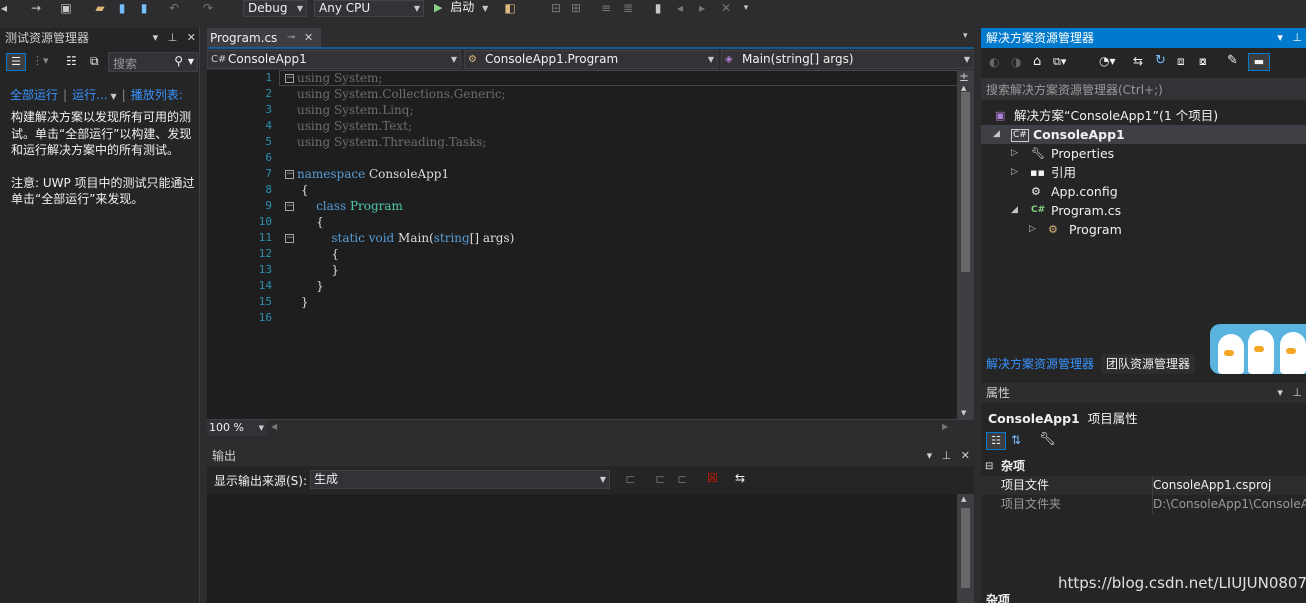 The image size is (1306, 603). What do you see at coordinates (590, 548) in the screenshot?
I see `output-text-area: ▲` at bounding box center [590, 548].